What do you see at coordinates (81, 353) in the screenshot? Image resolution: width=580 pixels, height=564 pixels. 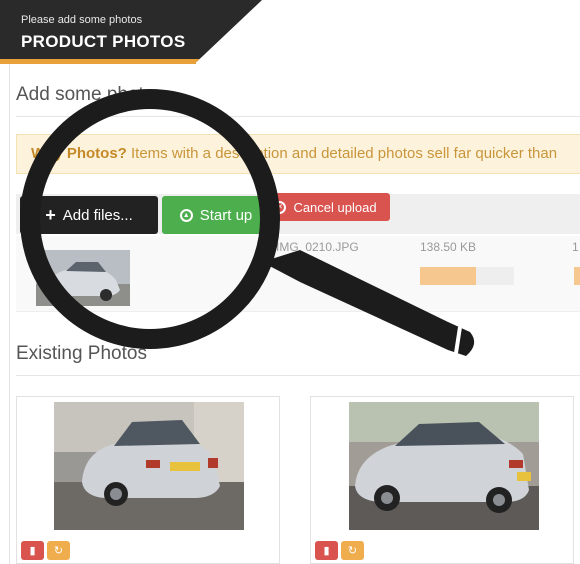 I see `existing-photos-title: Existing Photos` at bounding box center [81, 353].